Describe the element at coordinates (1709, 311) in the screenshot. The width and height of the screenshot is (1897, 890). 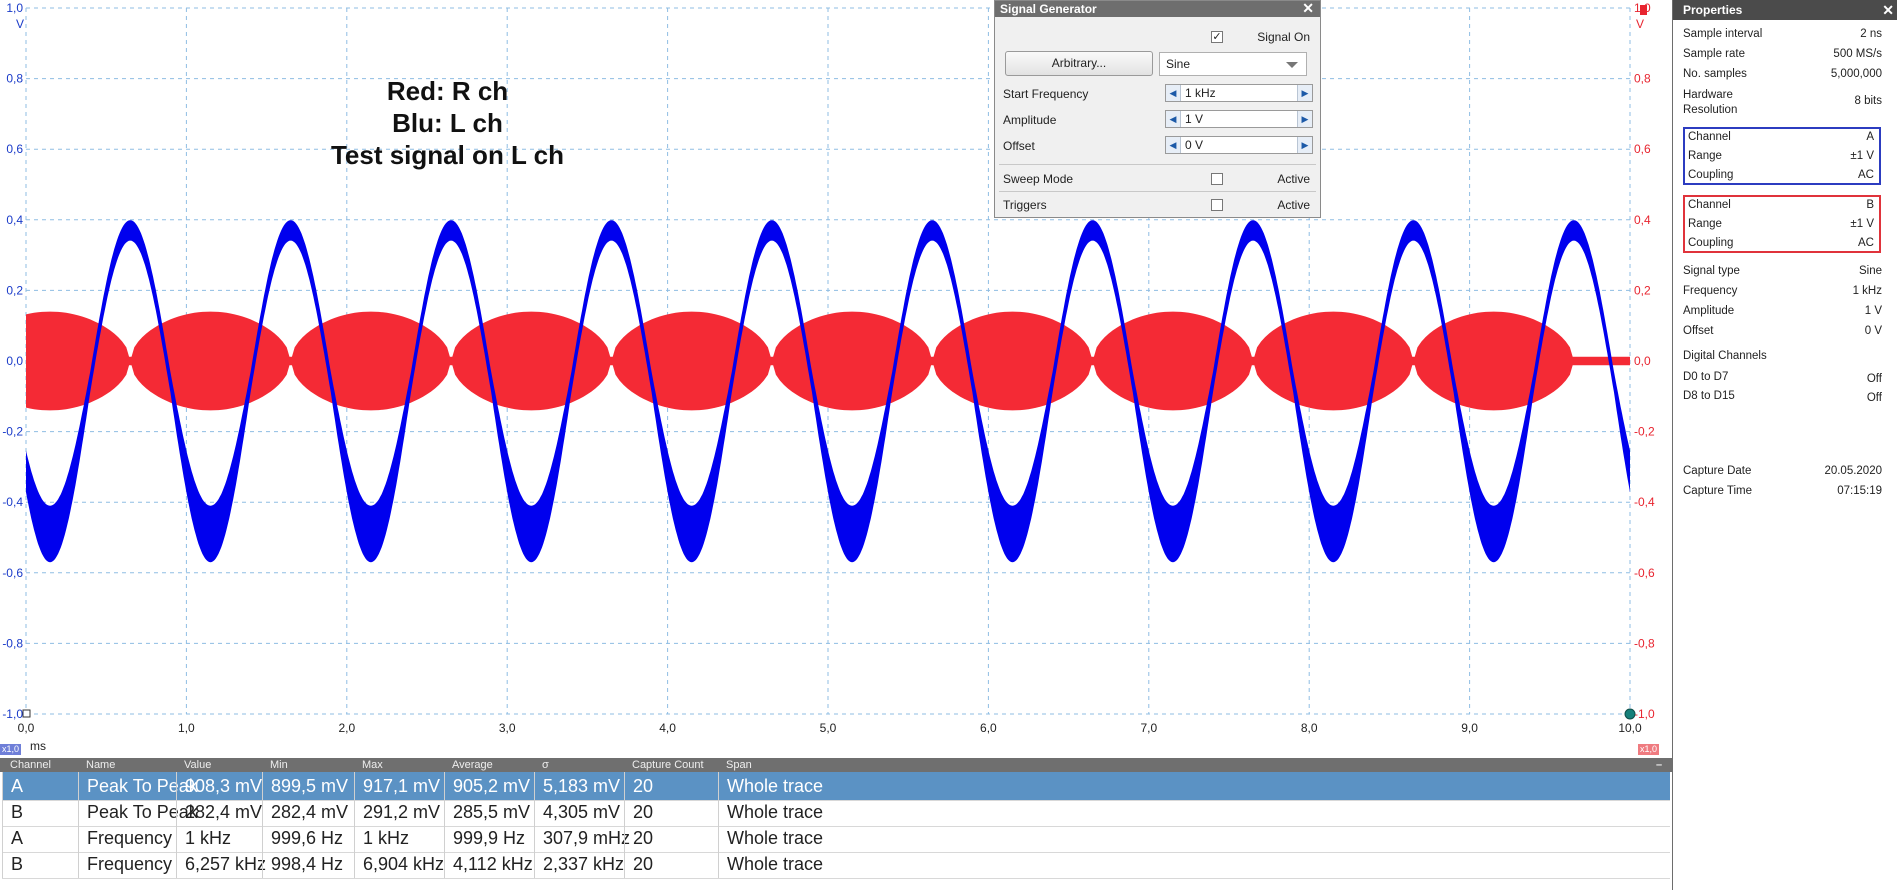
I see `property-key: Amplitude` at that location.